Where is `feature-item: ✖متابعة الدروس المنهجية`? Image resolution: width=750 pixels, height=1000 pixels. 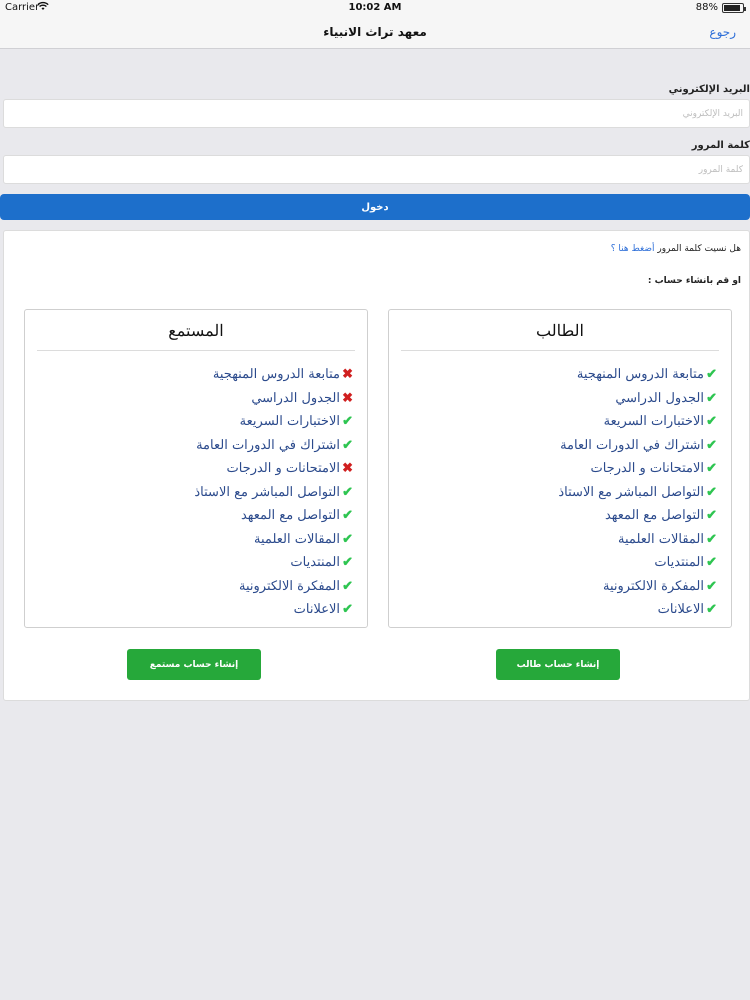
feature-item: ✖متابعة الدروس المنهجية is located at coordinates (273, 379).